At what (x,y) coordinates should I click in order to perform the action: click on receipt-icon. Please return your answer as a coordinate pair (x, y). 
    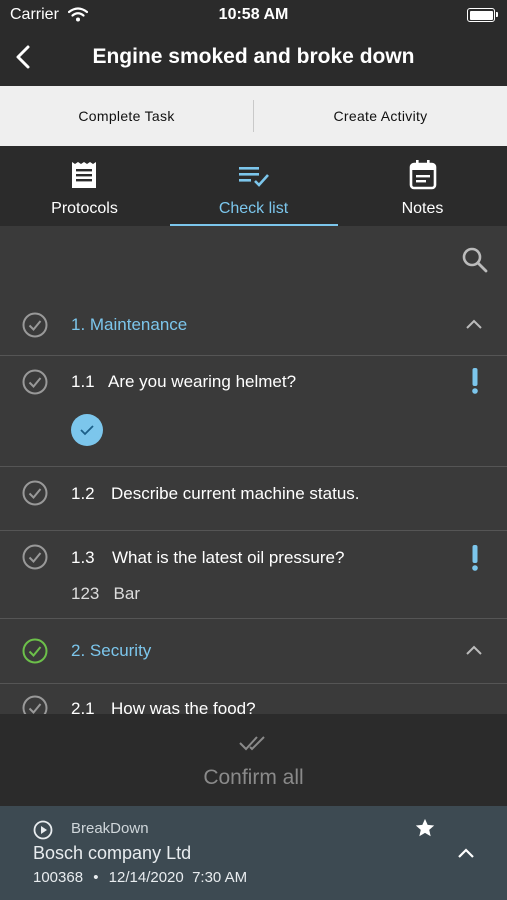
    Looking at the image, I should click on (84, 175).